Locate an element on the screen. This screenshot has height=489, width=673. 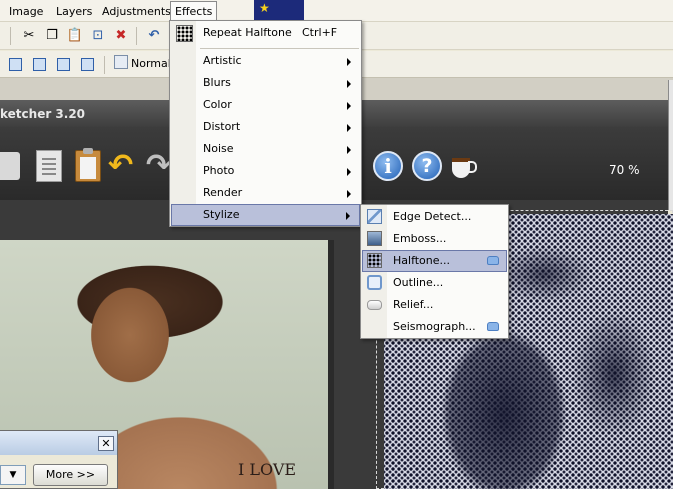
menu-item-label: Artistic is located at coordinates (222, 60).